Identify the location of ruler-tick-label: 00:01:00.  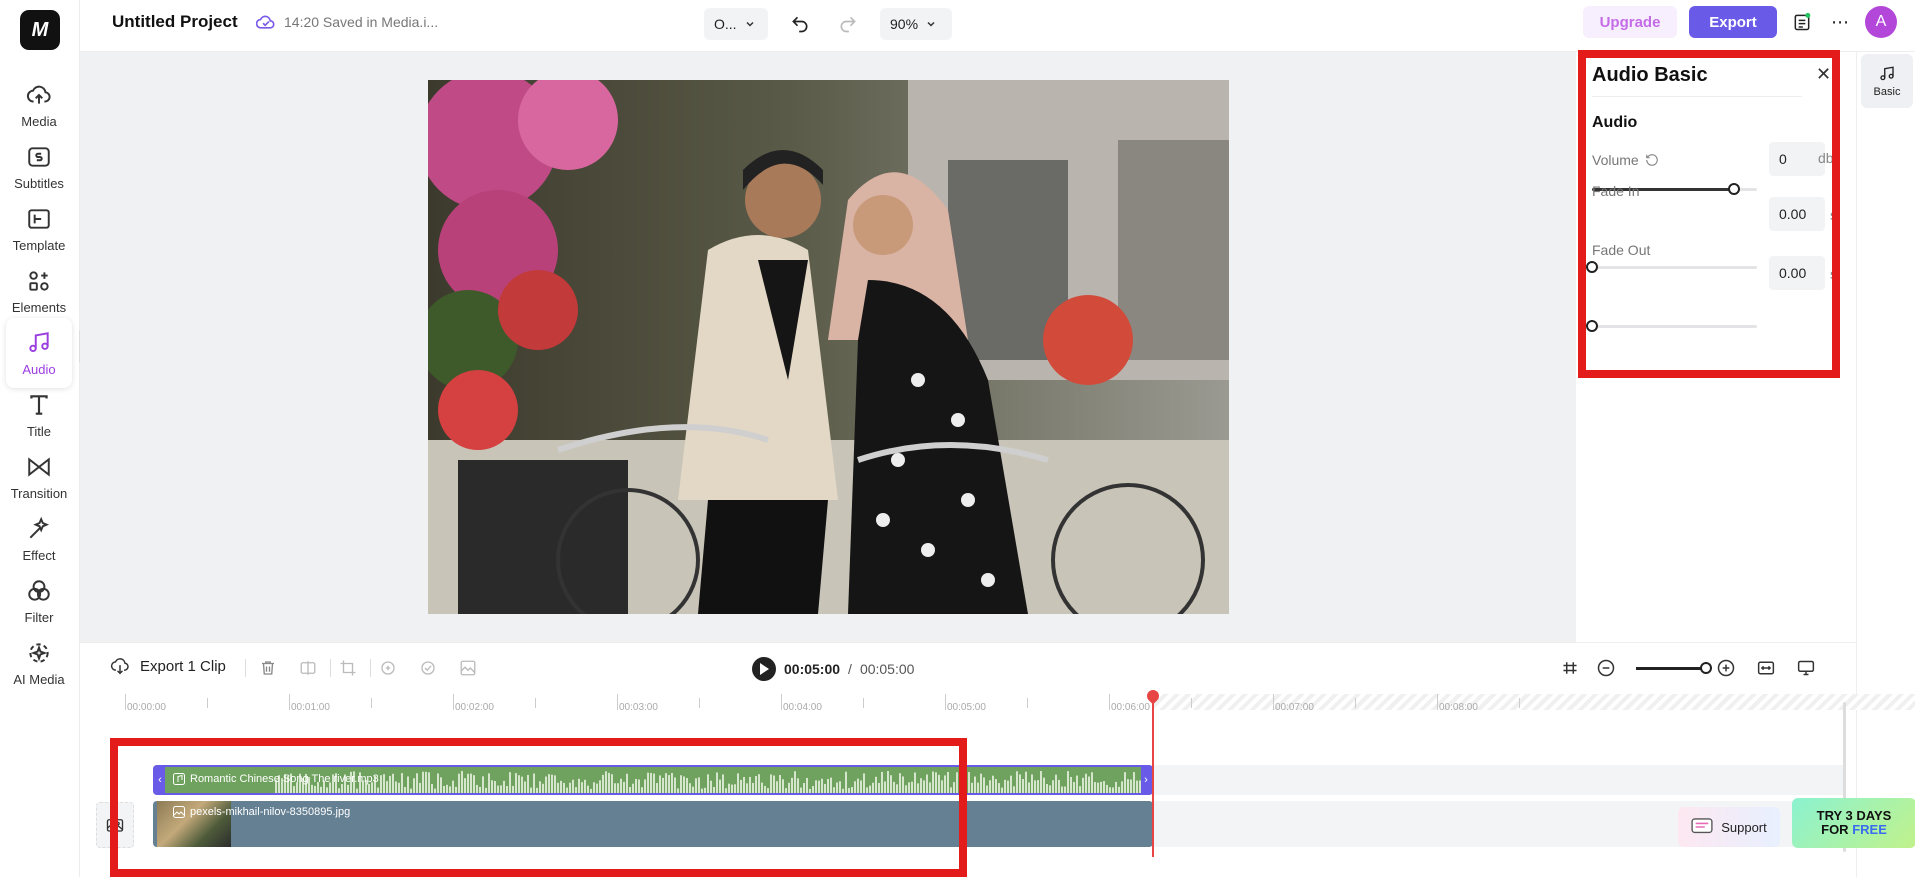
(310, 707).